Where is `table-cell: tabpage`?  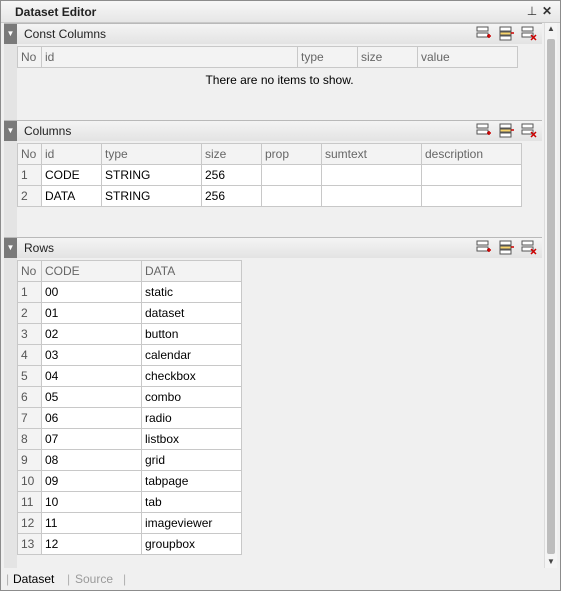 table-cell: tabpage is located at coordinates (191, 481).